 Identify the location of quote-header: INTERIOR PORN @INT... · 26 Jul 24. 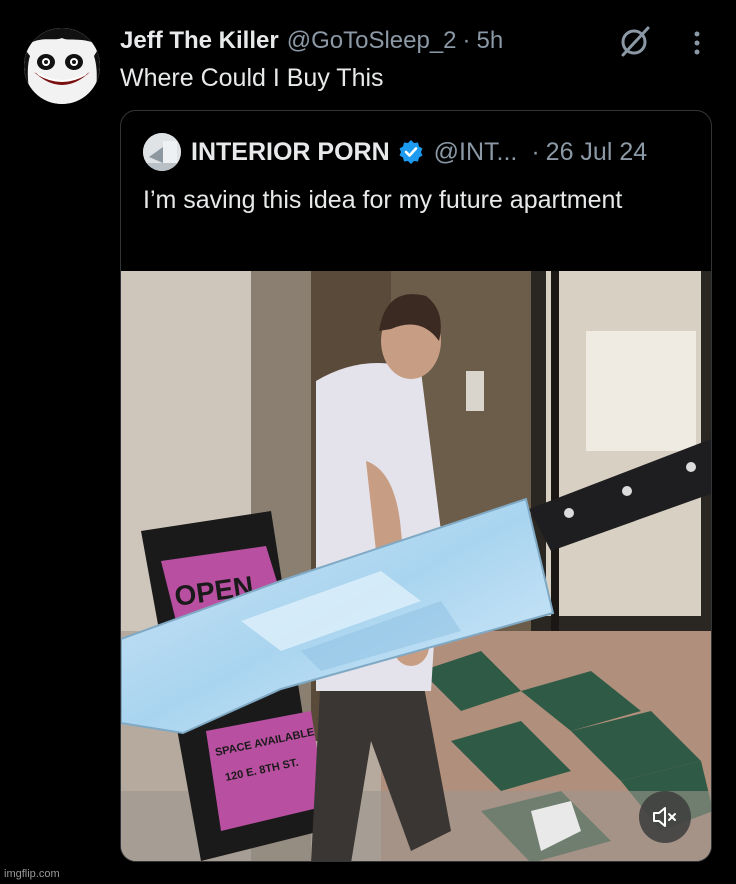
(395, 152).